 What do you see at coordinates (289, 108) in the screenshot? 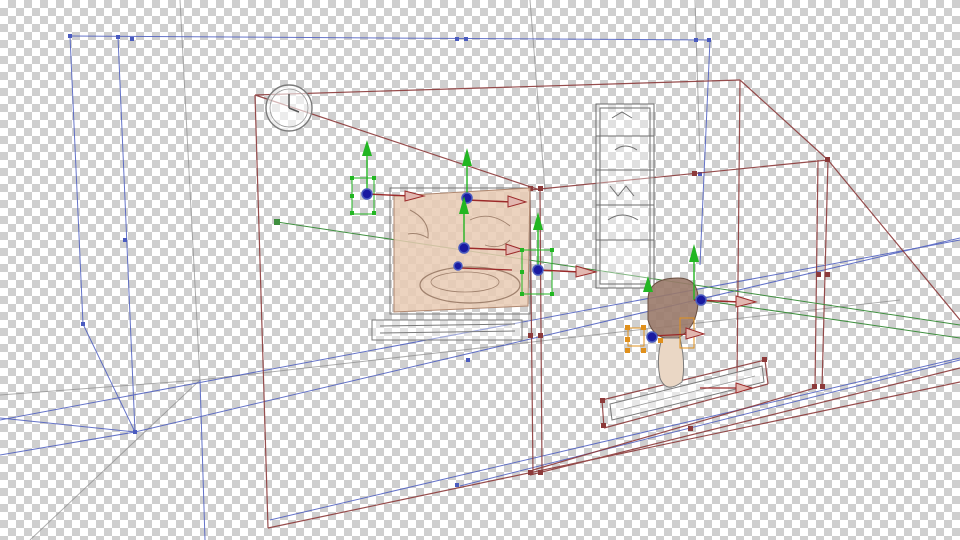
I see `wall-clock` at bounding box center [289, 108].